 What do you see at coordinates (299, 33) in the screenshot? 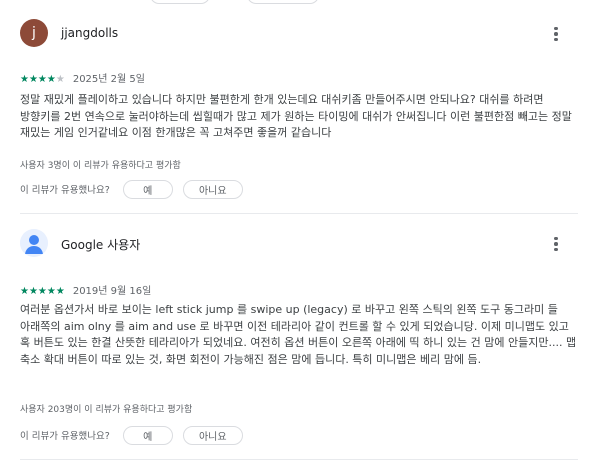
I see `review-header: j jjangdolls` at bounding box center [299, 33].